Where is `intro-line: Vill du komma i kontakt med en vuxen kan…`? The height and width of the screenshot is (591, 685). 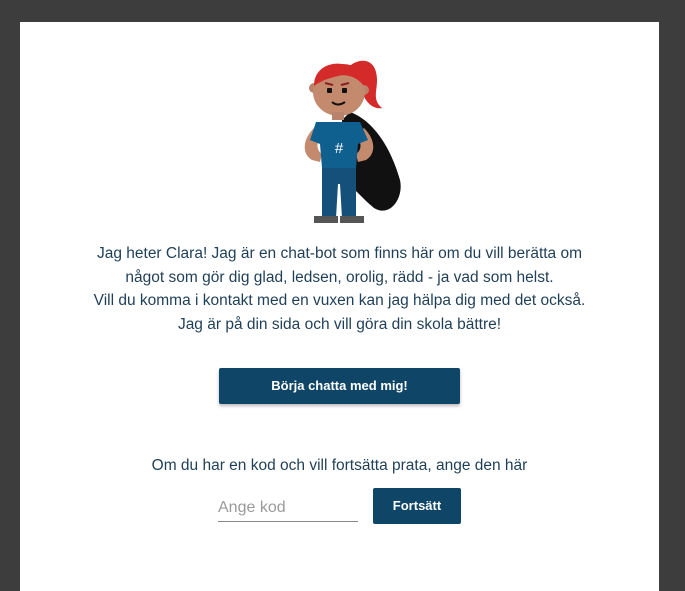
intro-line: Vill du komma i kontakt med en vuxen kan… is located at coordinates (339, 300).